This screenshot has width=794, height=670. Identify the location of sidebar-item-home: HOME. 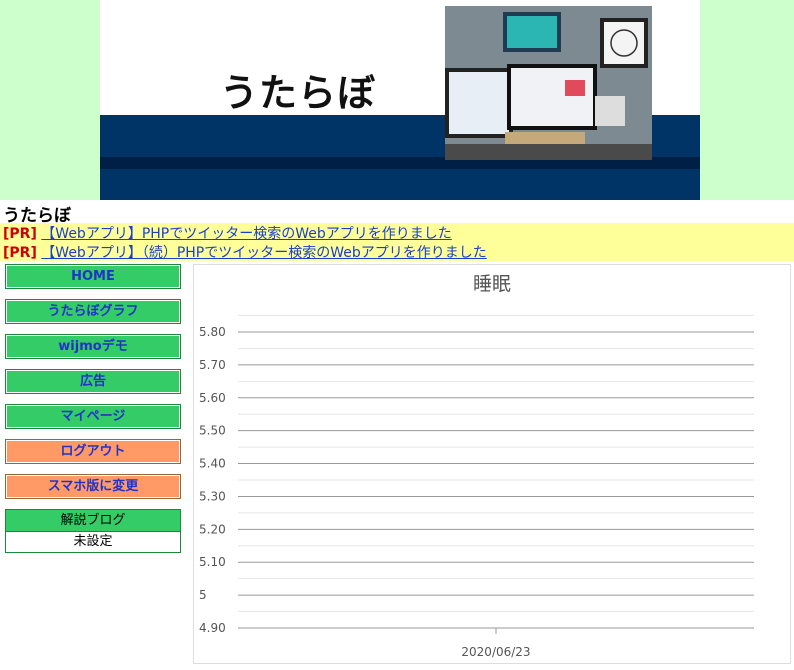
(93, 276).